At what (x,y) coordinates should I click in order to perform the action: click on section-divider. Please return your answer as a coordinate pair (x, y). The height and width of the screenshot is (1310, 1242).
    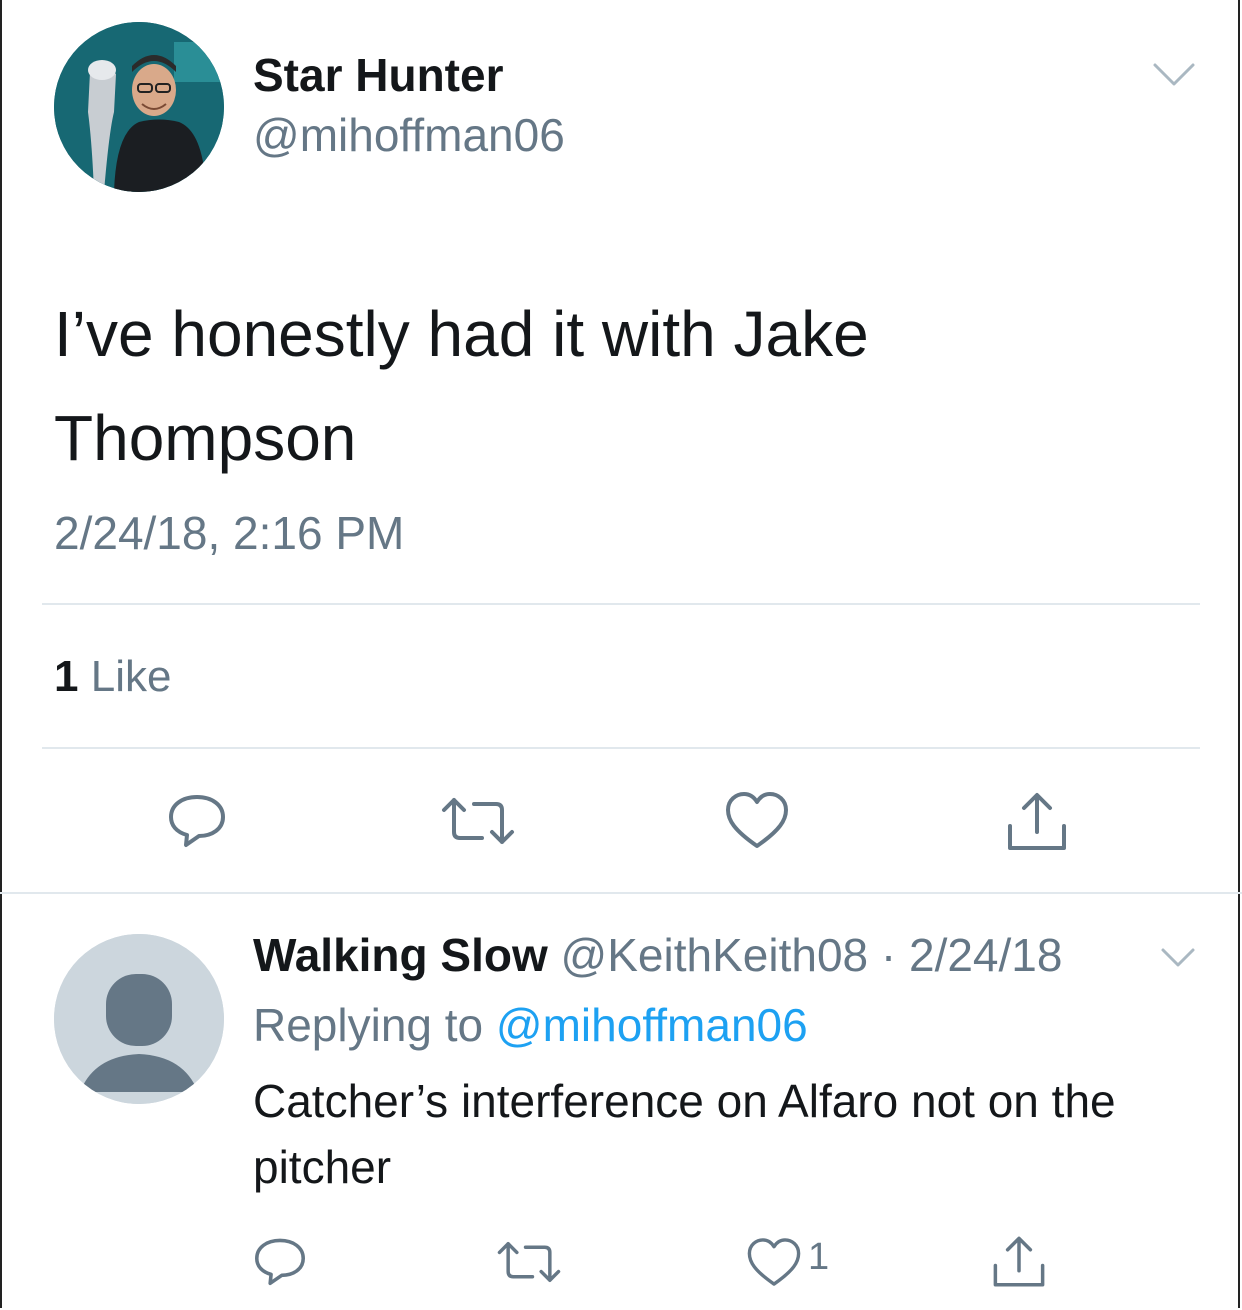
    Looking at the image, I should click on (621, 893).